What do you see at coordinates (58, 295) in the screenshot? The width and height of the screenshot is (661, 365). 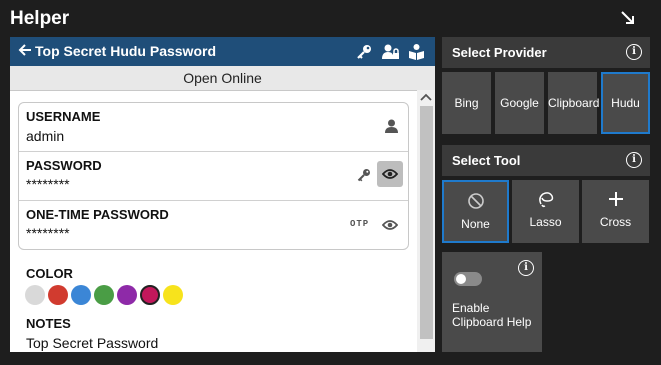 I see `color-swatch-red` at bounding box center [58, 295].